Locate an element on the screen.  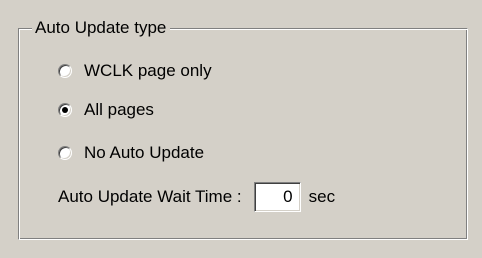
radio-option-wclk-page-only: WCLK page only is located at coordinates (135, 71).